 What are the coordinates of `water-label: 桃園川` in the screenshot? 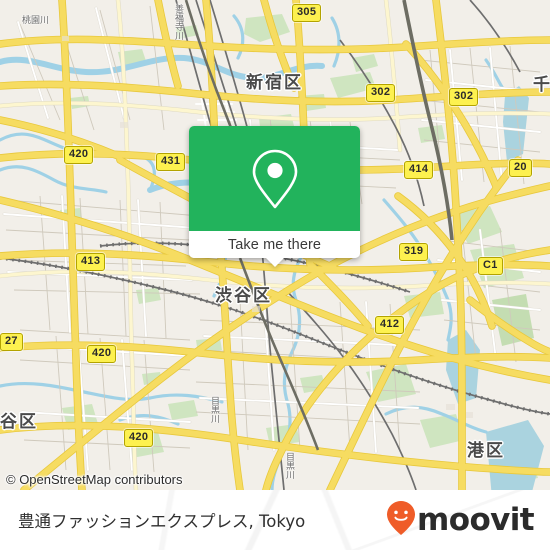 It's located at (36, 21).